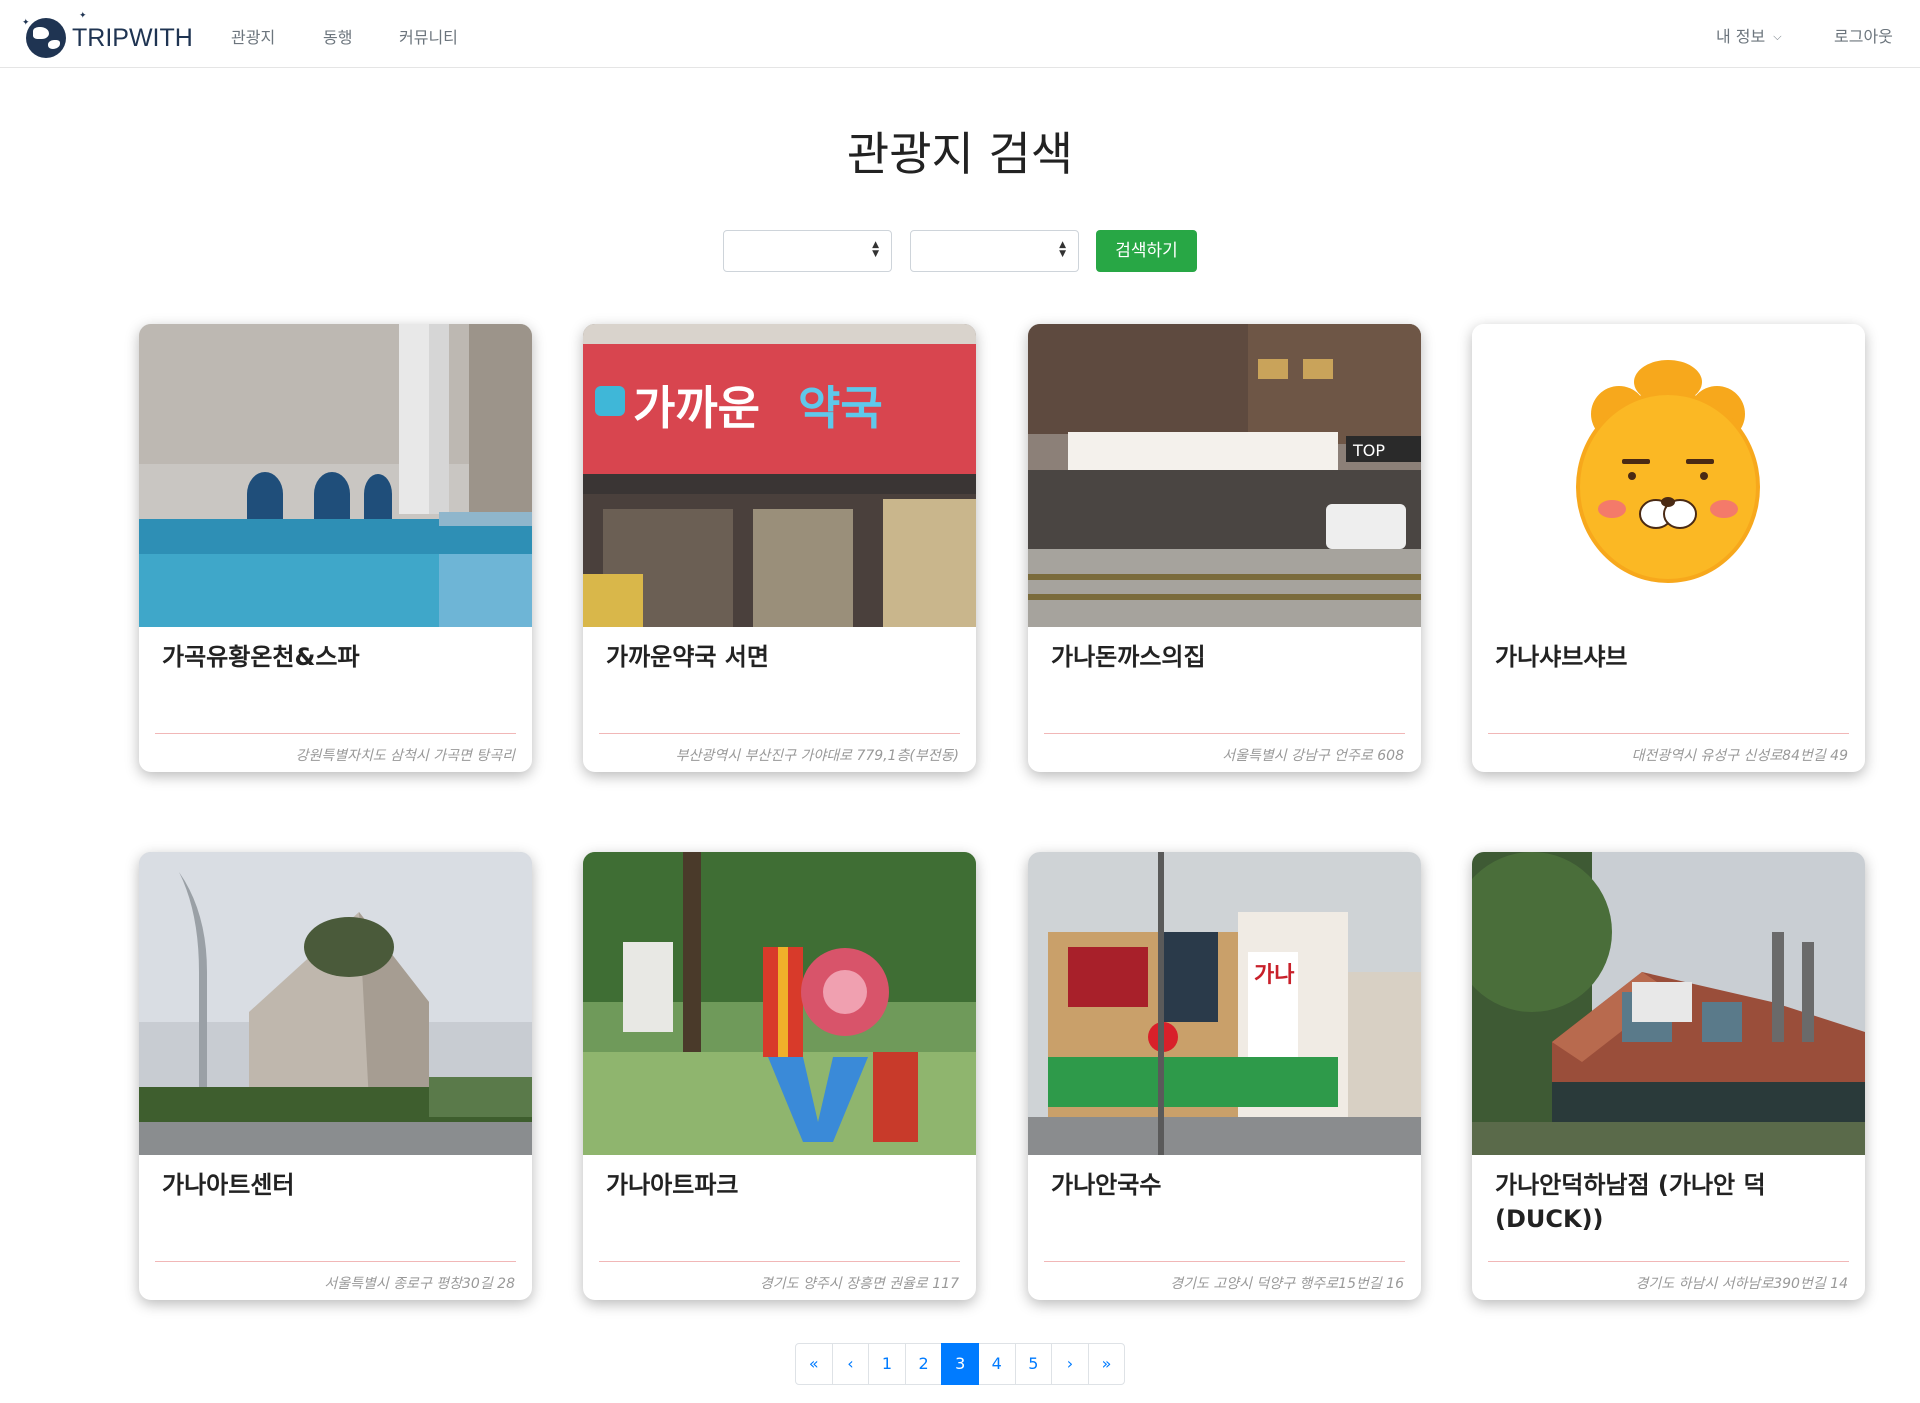 Image resolution: width=1920 pixels, height=1403 pixels. Describe the element at coordinates (428, 36) in the screenshot. I see `nav-link-community: 커뮤니티` at that location.